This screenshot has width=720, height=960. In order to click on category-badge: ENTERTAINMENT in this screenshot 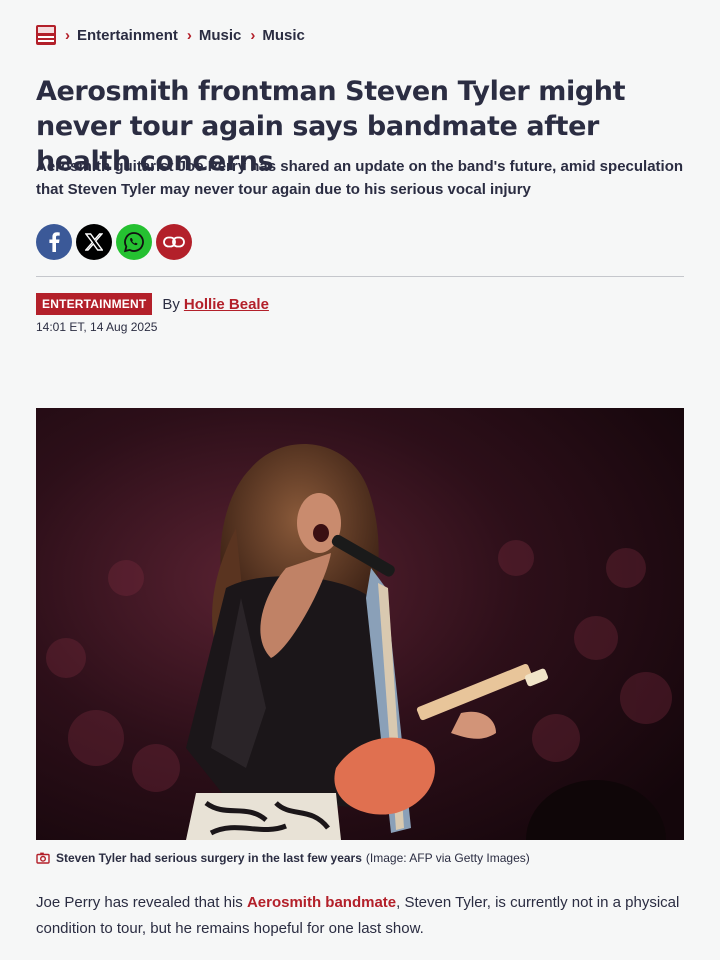, I will do `click(94, 304)`.